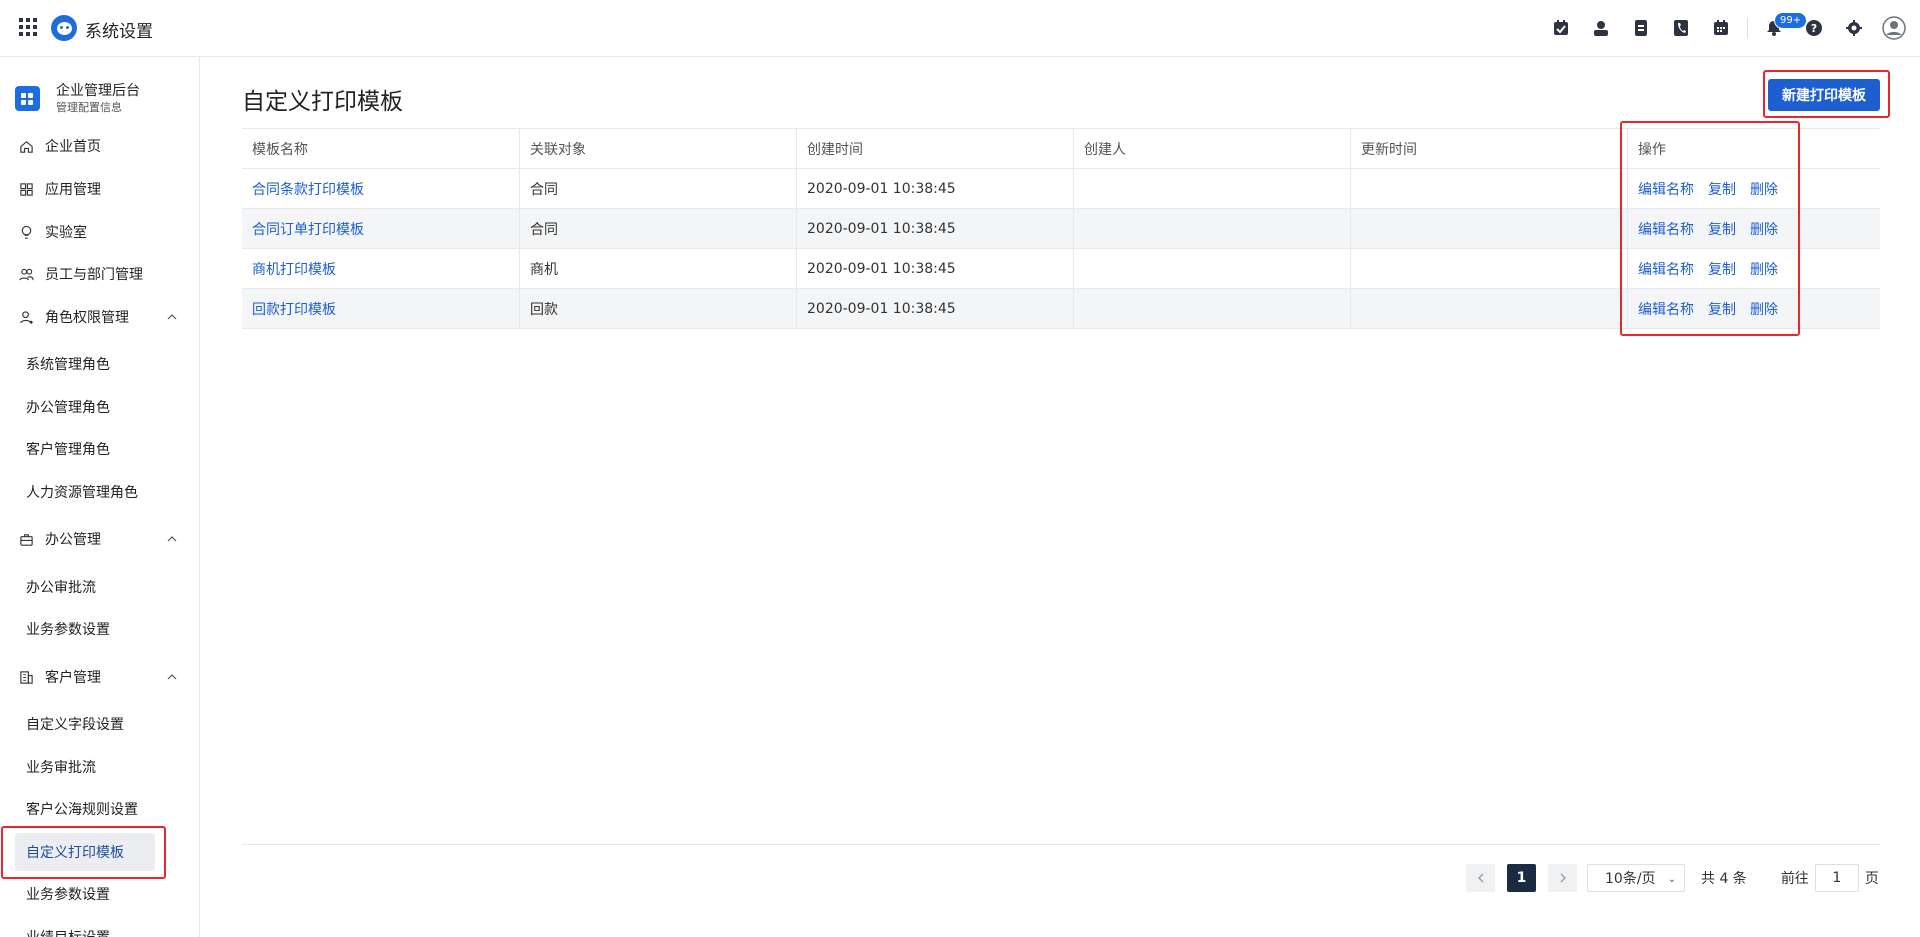  What do you see at coordinates (960, 28) in the screenshot?
I see `top-header: 系统设置 99+ ?` at bounding box center [960, 28].